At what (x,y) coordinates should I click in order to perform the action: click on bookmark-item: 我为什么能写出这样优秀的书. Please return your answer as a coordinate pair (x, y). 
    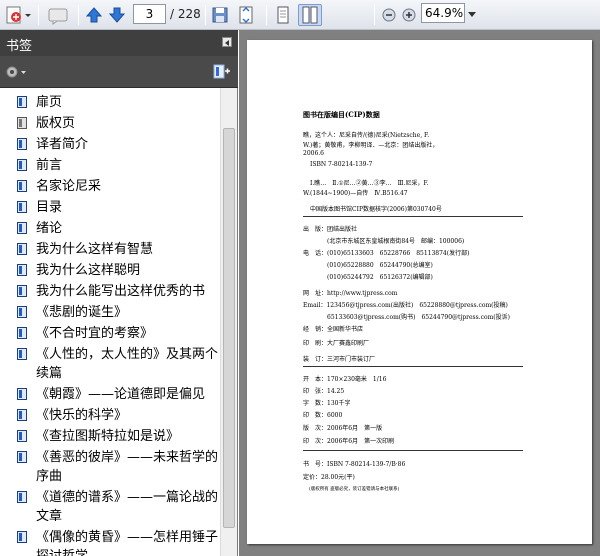
    Looking at the image, I should click on (110, 291).